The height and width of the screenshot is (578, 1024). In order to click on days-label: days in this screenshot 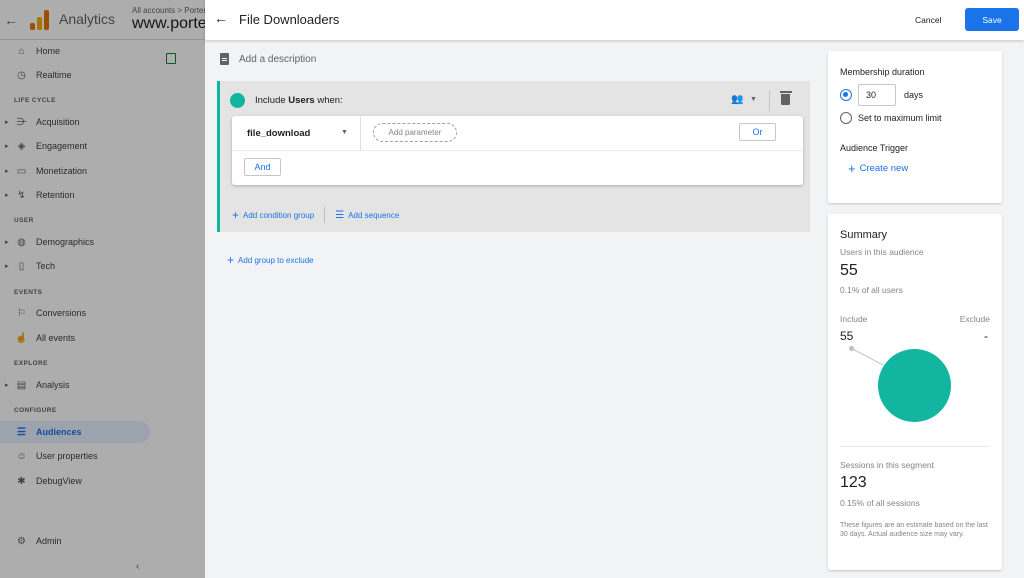, I will do `click(914, 95)`.